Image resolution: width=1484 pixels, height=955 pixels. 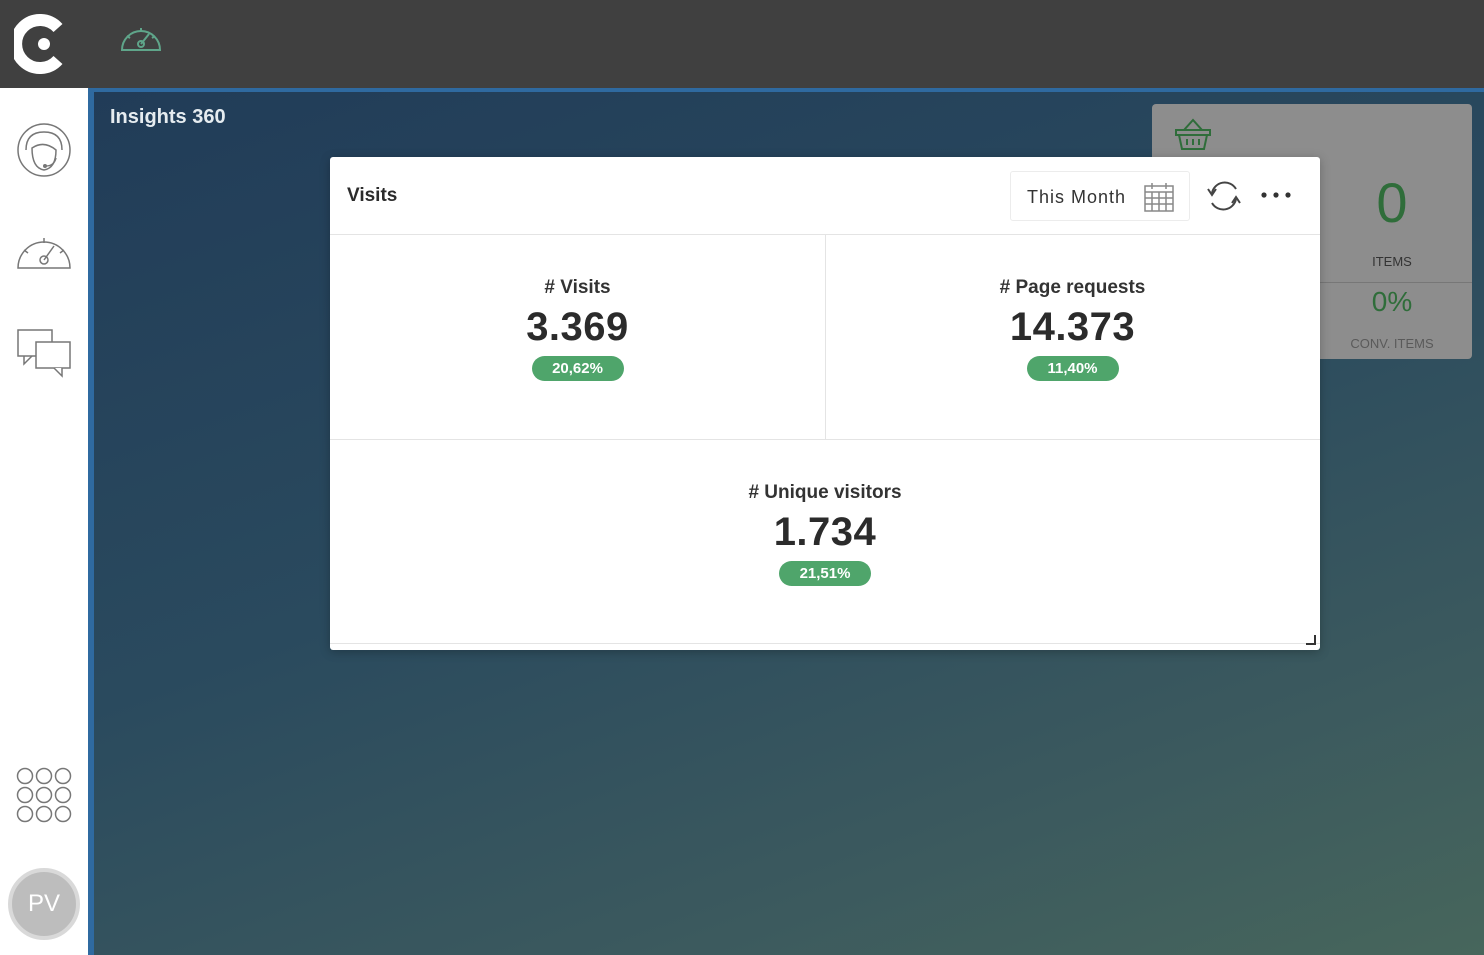 I want to click on metric-page-requests: # Page requests 14.373 11,40%, so click(x=1072, y=329).